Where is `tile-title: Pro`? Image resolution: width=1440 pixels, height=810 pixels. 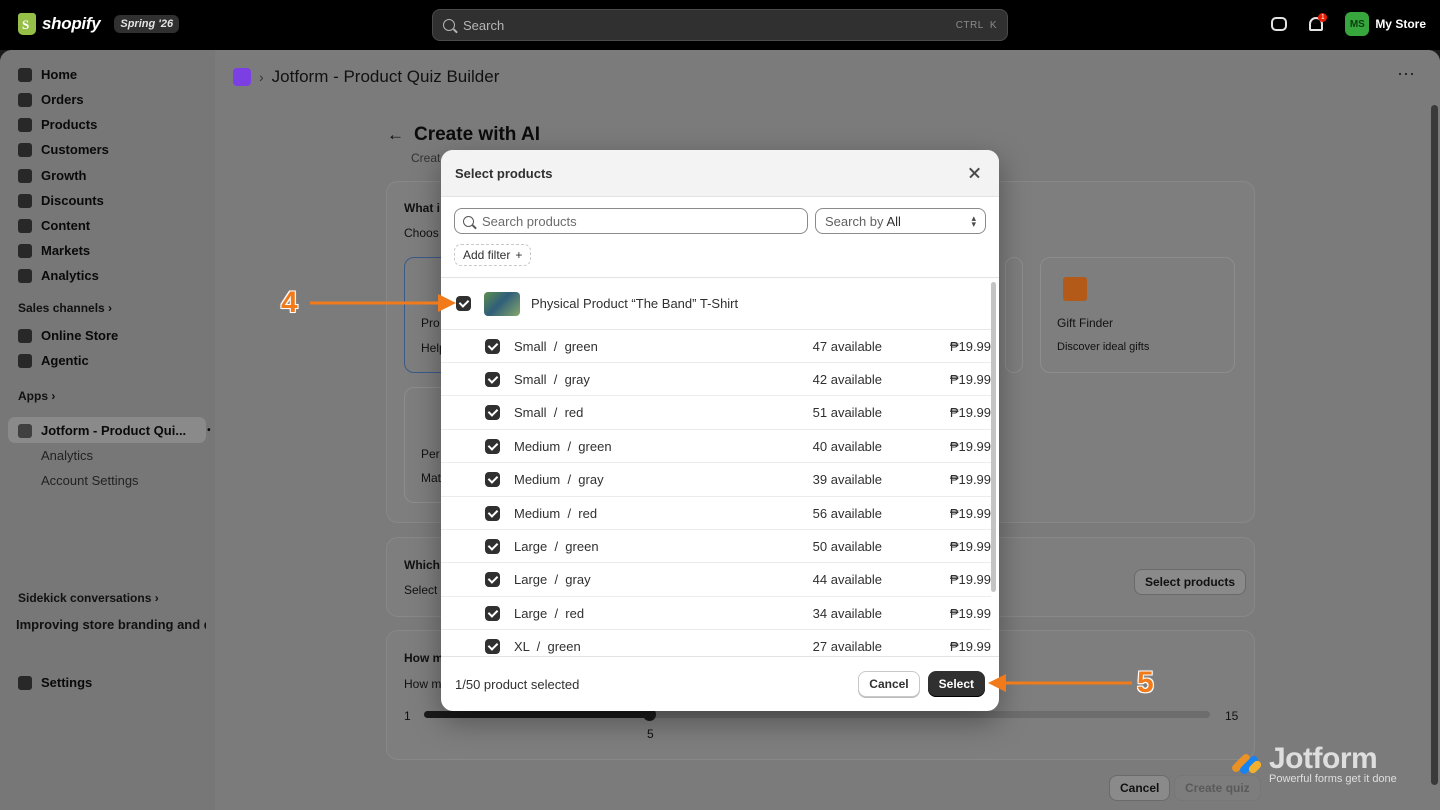 tile-title: Pro is located at coordinates (430, 323).